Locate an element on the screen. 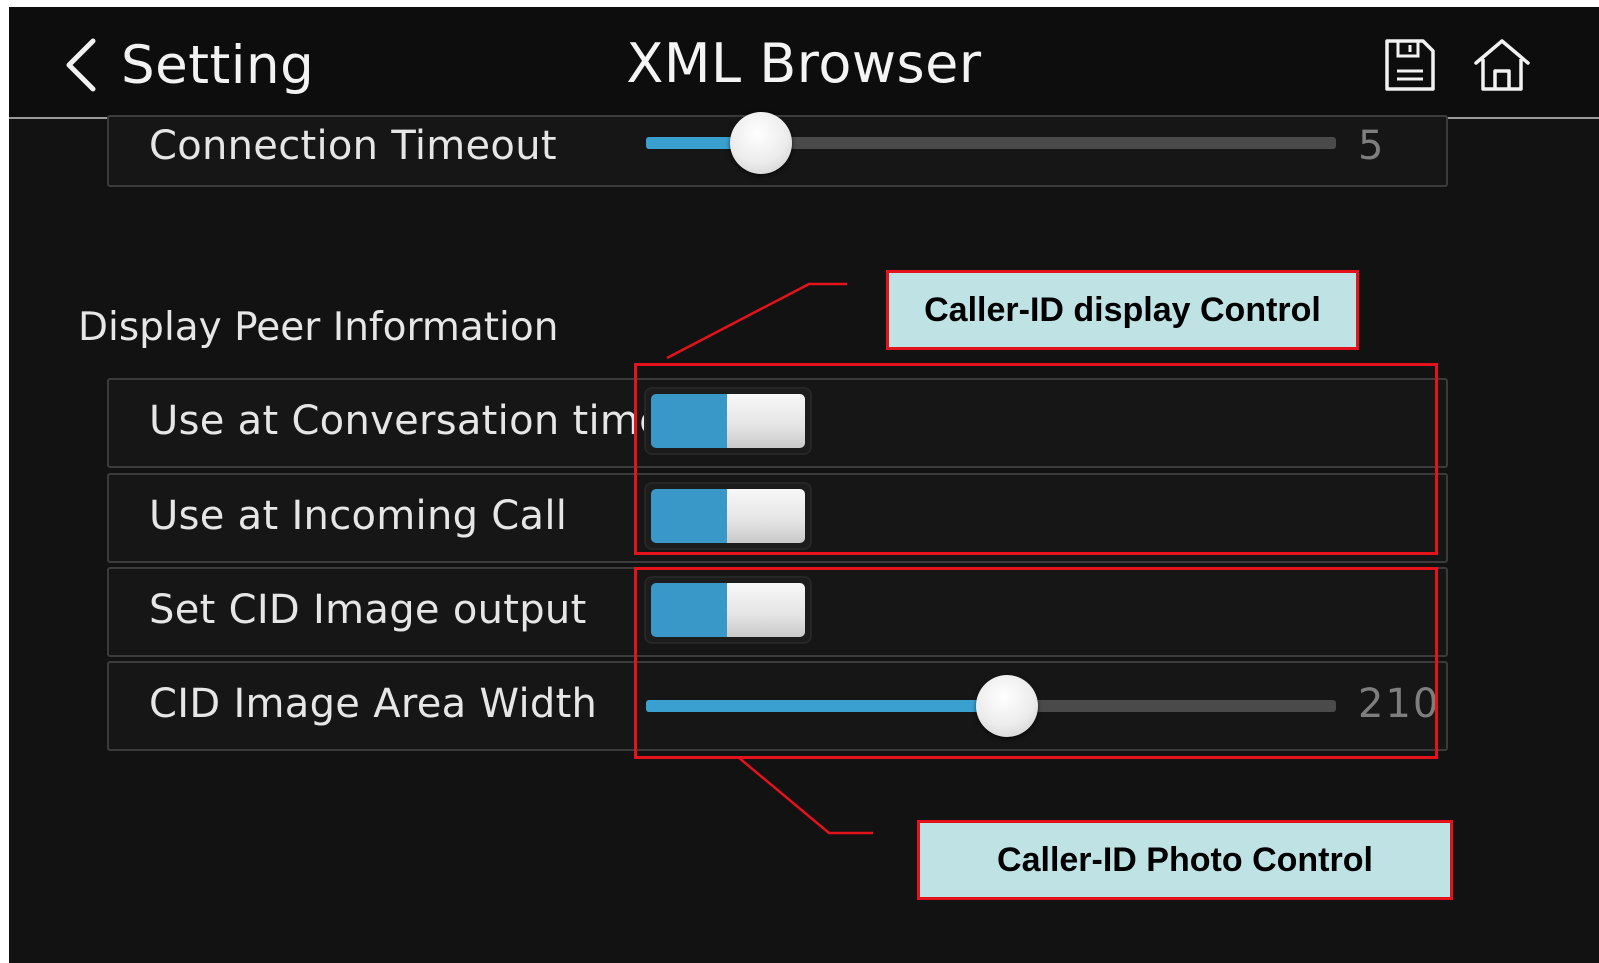  caller-id-display-callout: Caller-ID display Control is located at coordinates (1122, 310).